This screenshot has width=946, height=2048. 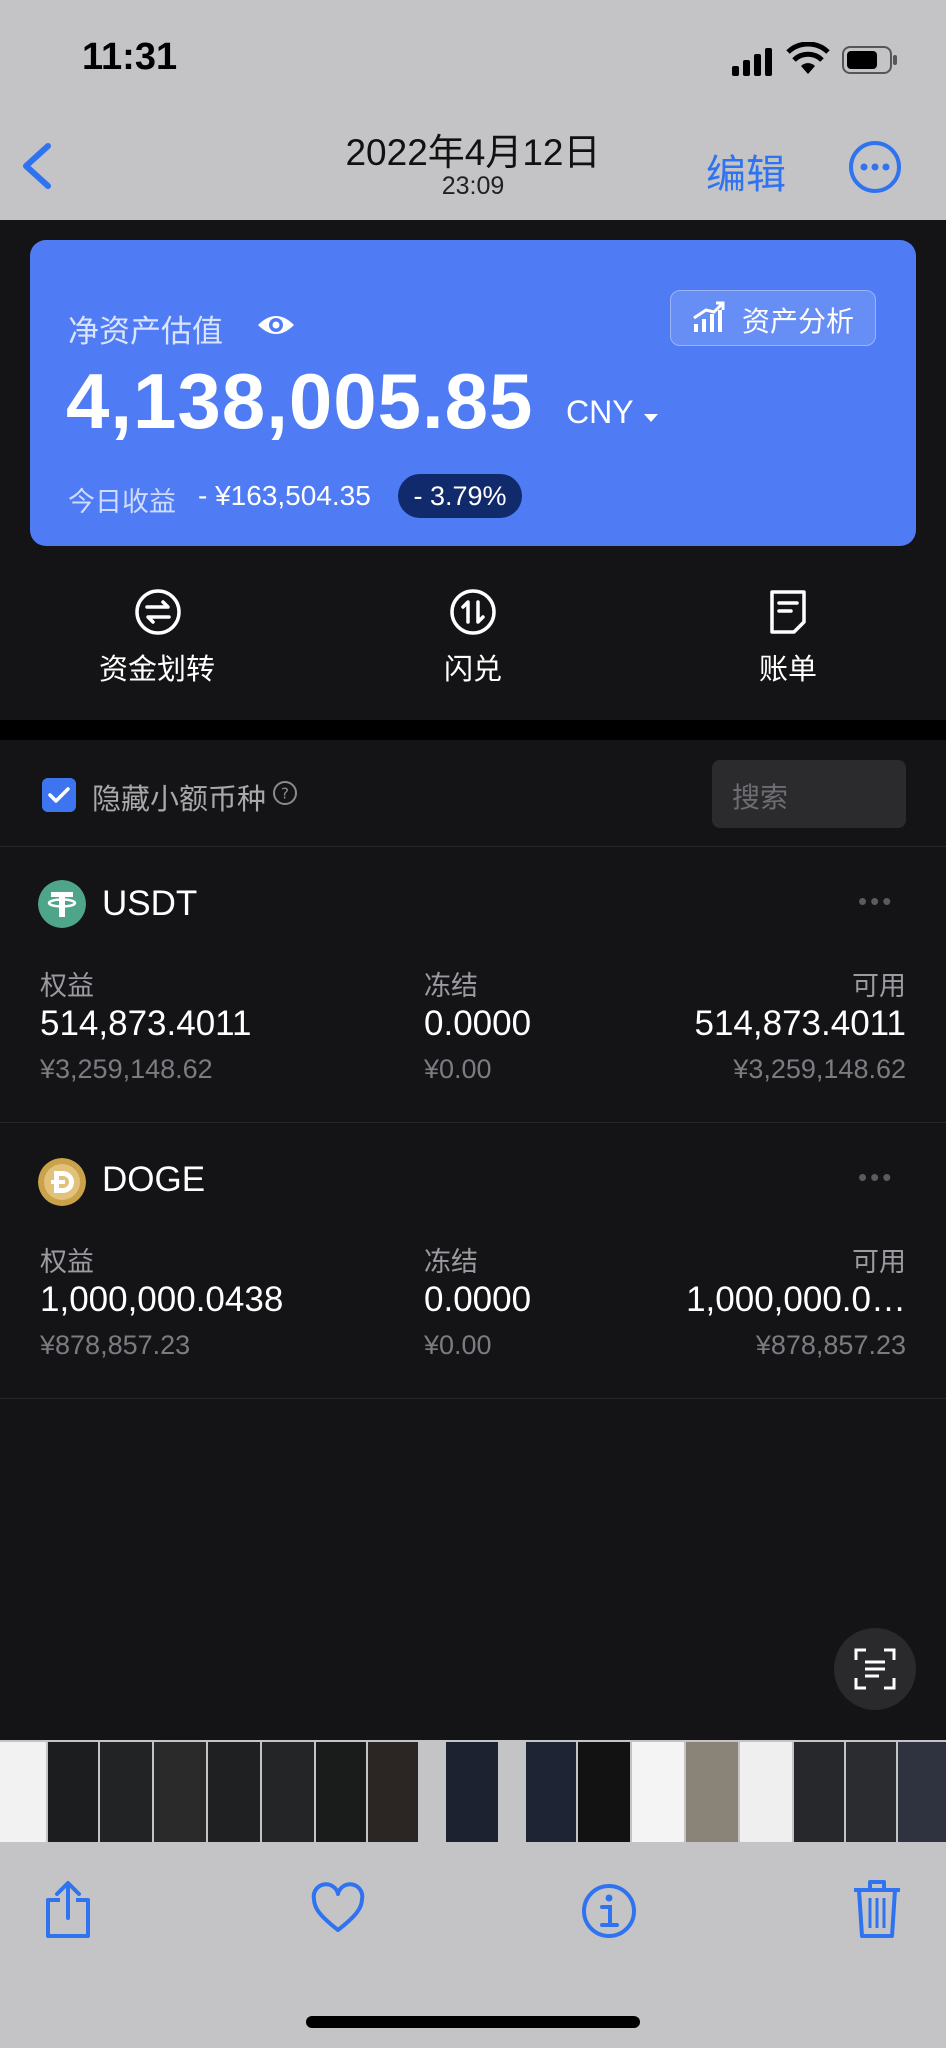 What do you see at coordinates (158, 612) in the screenshot?
I see `transfer-icon` at bounding box center [158, 612].